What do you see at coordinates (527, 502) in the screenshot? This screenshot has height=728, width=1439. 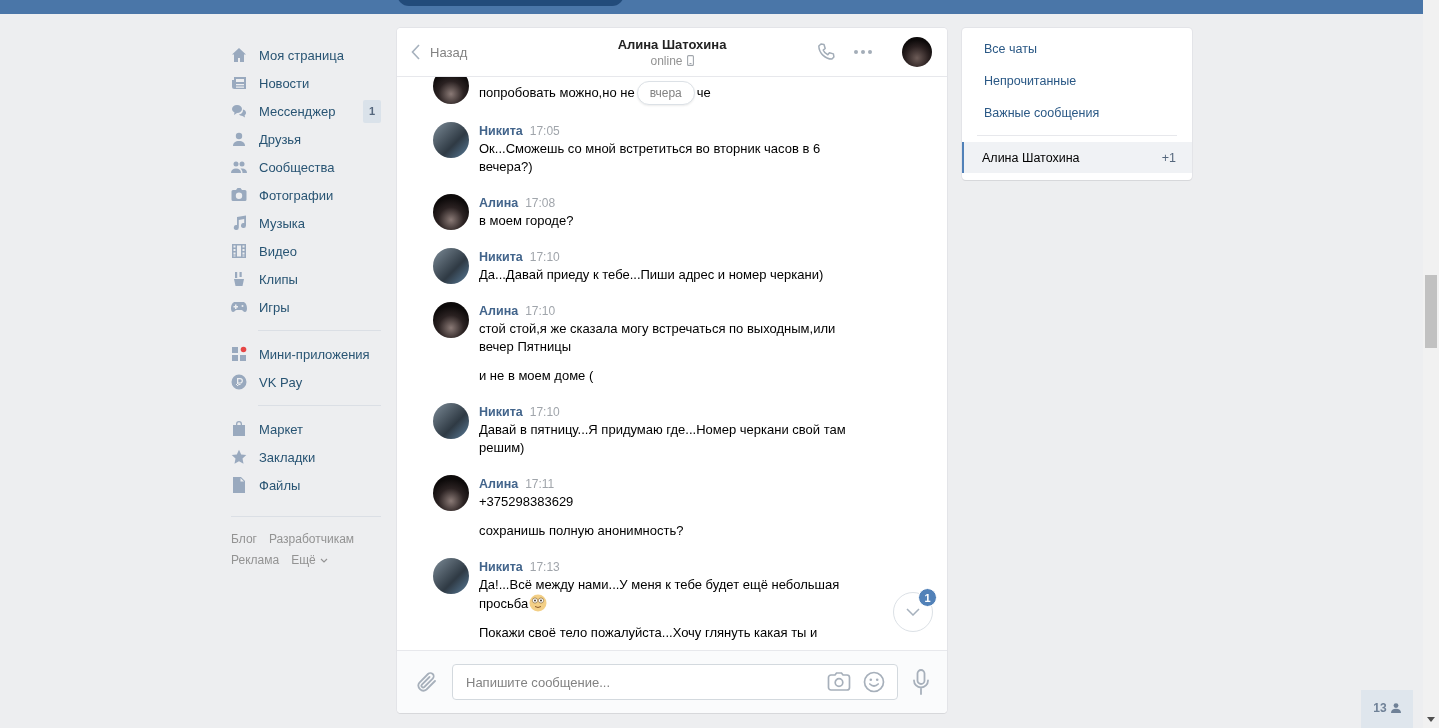 I see `message-text: +375298383629` at bounding box center [527, 502].